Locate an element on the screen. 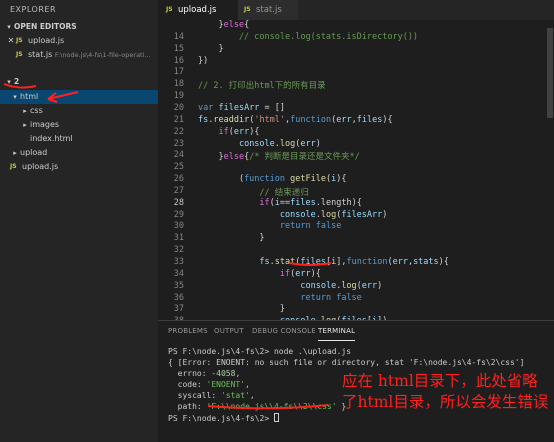 This screenshot has width=554, height=442. tree-item-index-html: index.html is located at coordinates (79, 139).